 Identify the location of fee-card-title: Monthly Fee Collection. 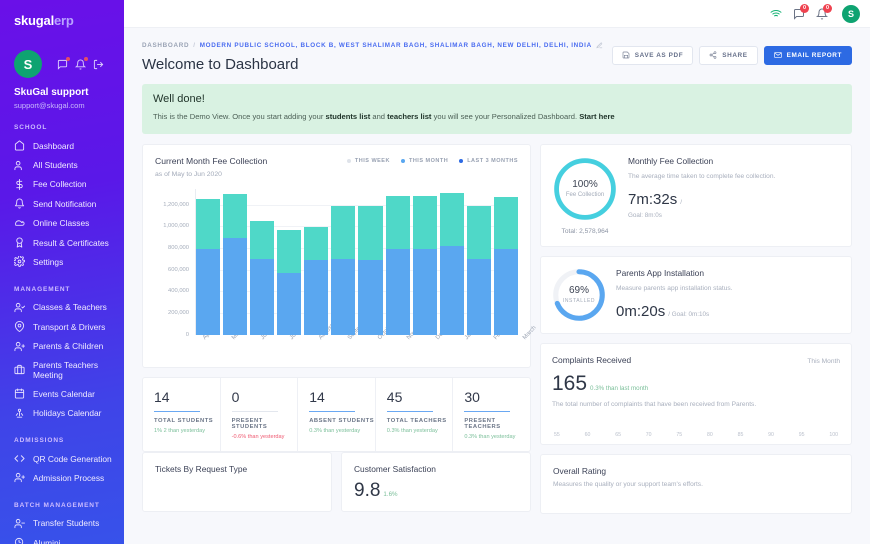
(671, 160).